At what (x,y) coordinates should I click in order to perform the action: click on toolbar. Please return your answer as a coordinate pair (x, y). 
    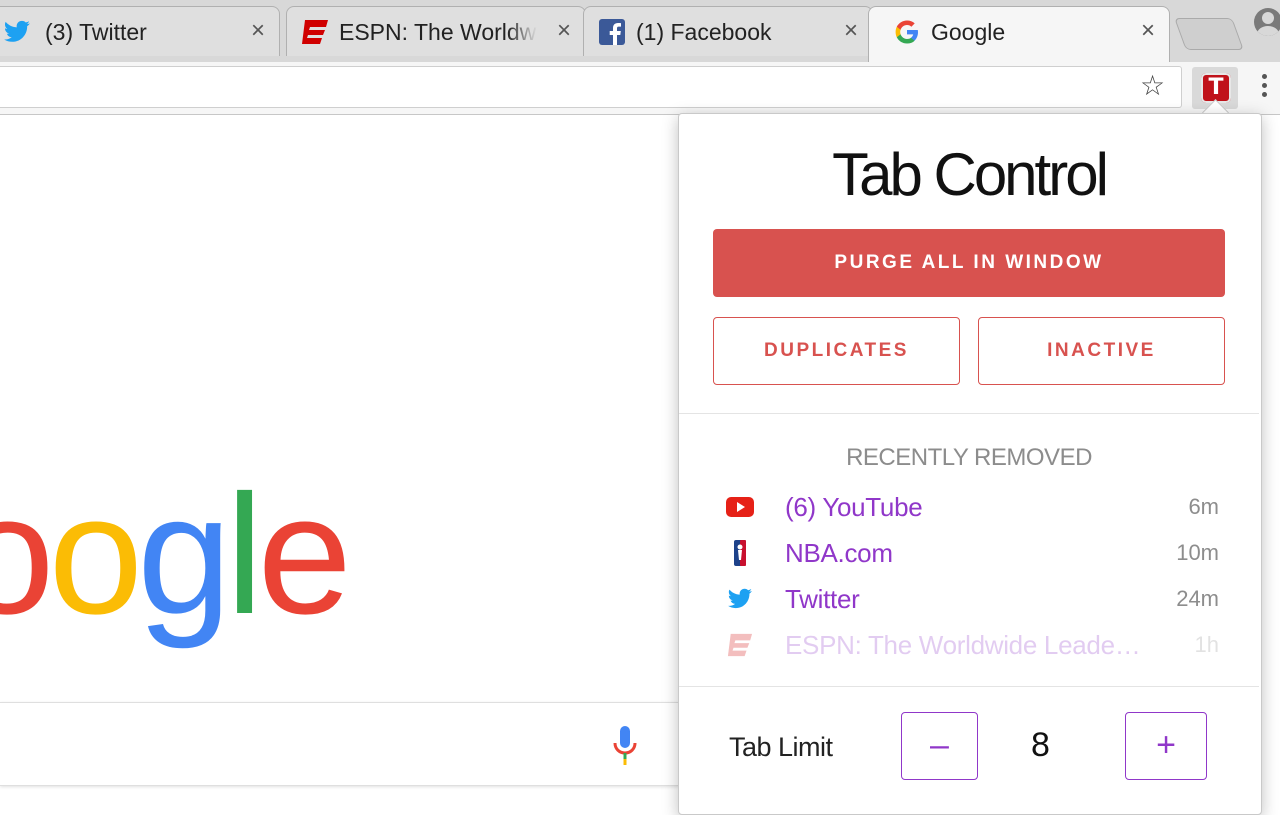
    Looking at the image, I should click on (640, 88).